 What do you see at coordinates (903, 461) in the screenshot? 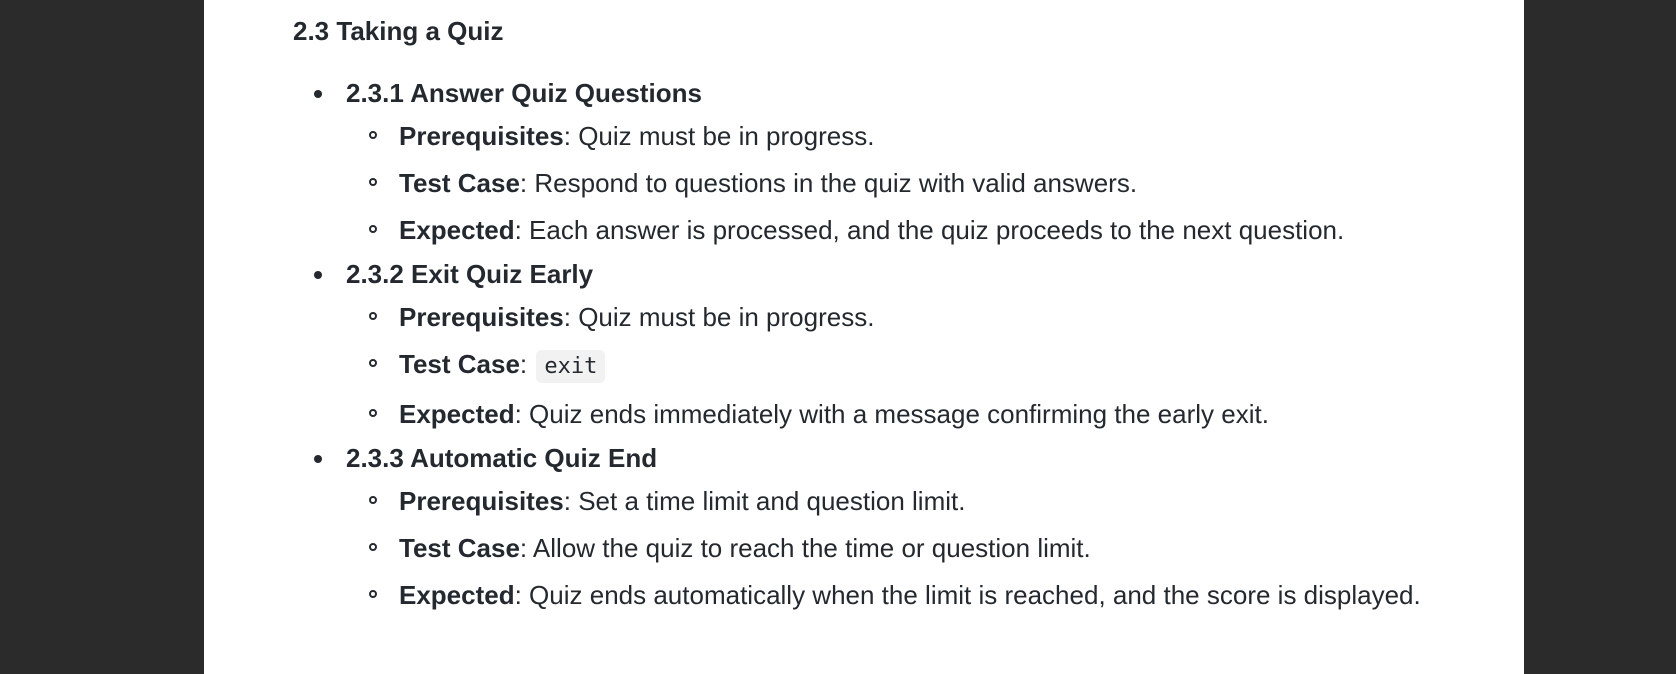
I see `item-heading: 2.3.3 Automatic Quiz End` at bounding box center [903, 461].